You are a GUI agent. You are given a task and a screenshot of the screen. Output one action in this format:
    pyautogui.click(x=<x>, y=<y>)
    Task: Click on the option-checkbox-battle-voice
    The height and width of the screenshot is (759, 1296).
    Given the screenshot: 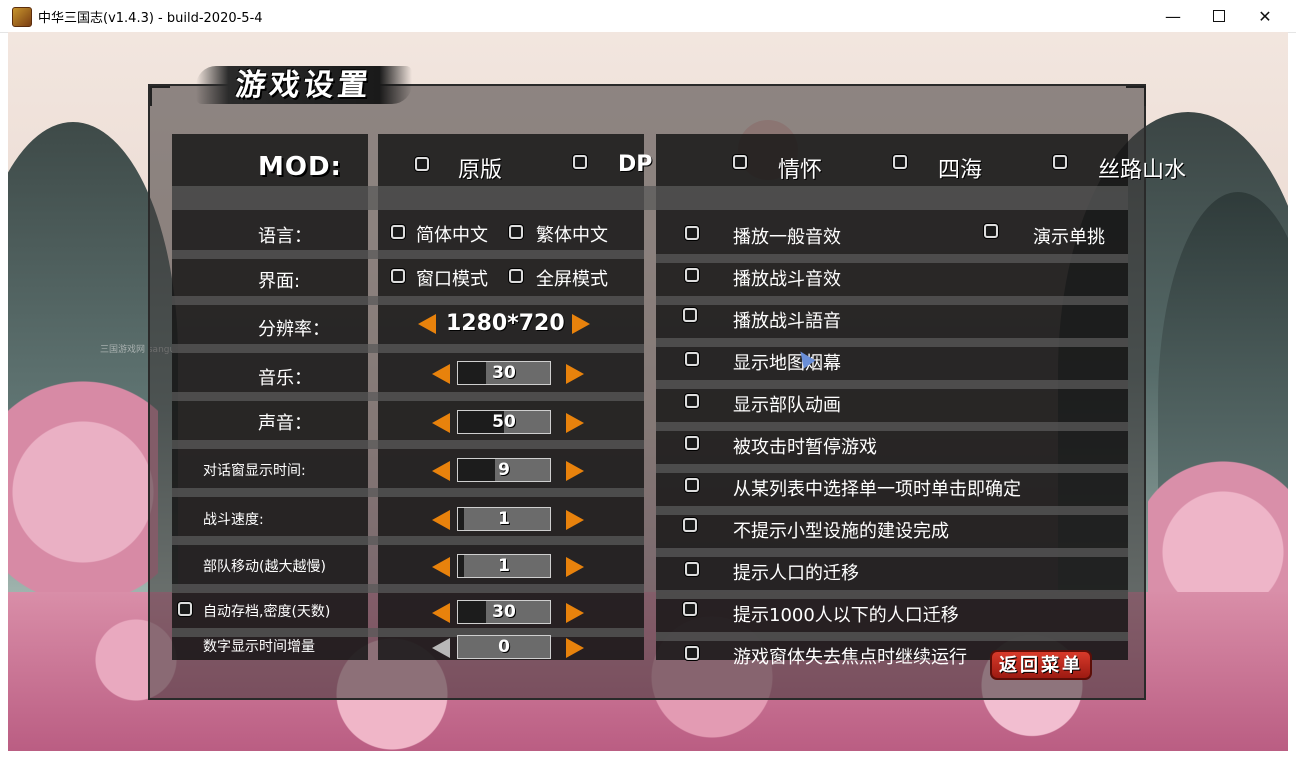 What is the action you would take?
    pyautogui.click(x=690, y=315)
    